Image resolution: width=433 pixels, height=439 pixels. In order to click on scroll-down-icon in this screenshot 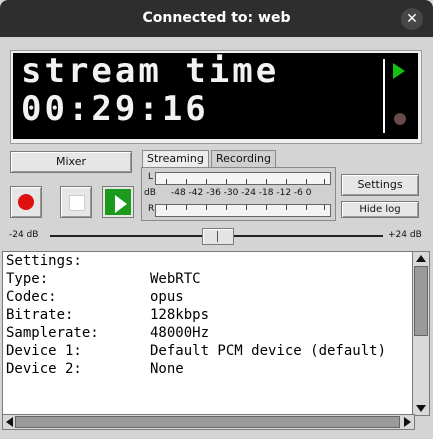, I will do `click(421, 408)`.